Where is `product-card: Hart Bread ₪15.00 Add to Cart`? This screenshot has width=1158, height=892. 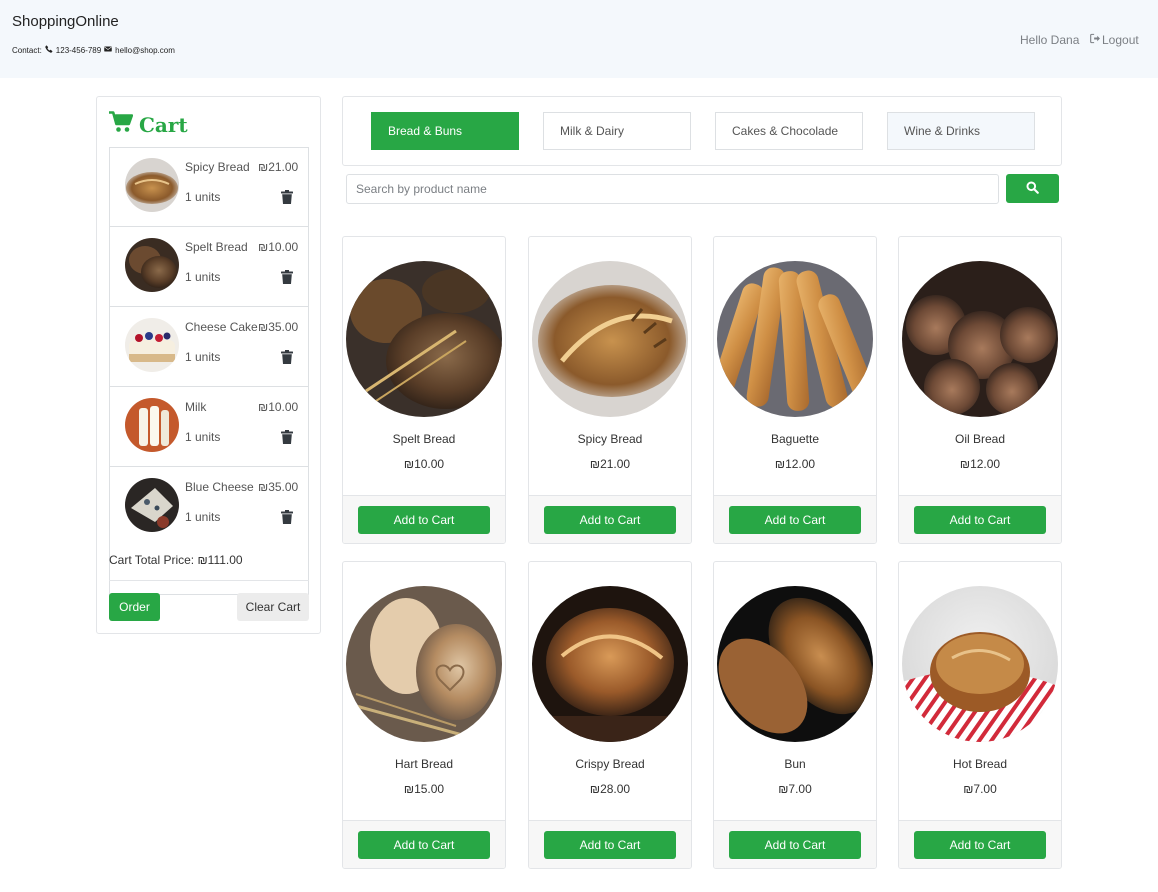 product-card: Hart Bread ₪15.00 Add to Cart is located at coordinates (424, 715).